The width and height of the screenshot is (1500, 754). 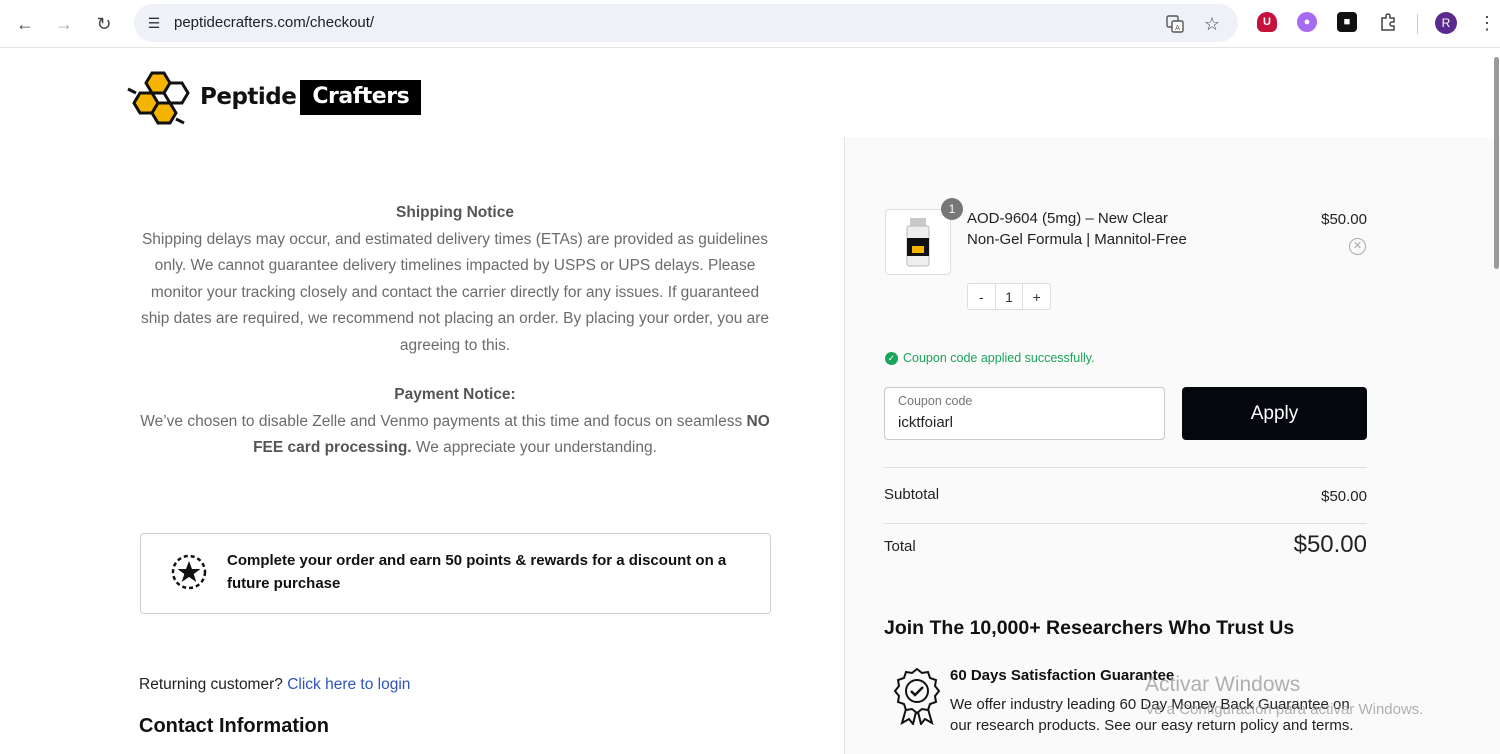 I want to click on contact-information-heading: Contact Information, so click(x=234, y=726).